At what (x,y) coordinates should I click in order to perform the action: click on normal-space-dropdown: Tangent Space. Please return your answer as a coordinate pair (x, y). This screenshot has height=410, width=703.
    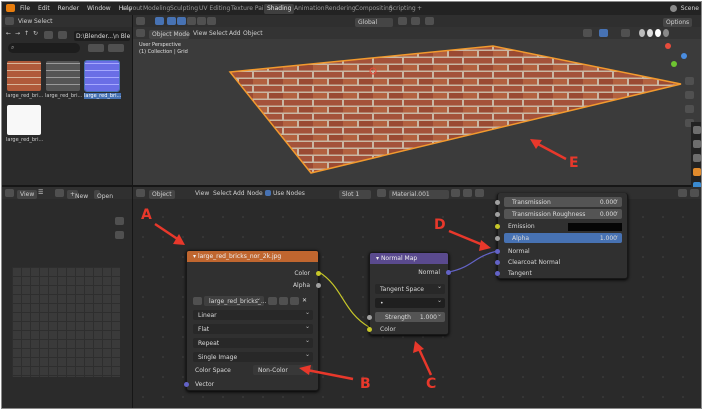
    Looking at the image, I should click on (410, 288).